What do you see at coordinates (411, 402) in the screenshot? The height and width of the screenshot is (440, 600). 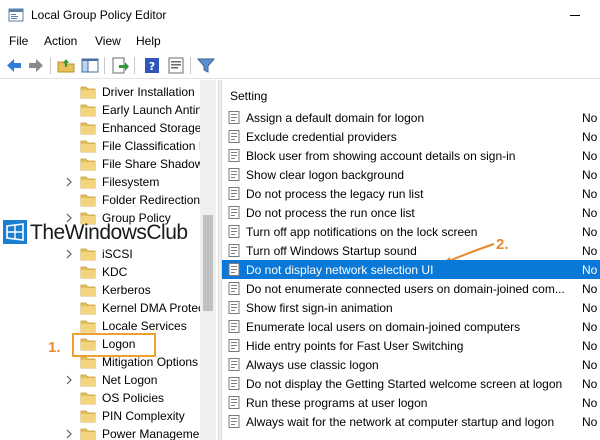 I see `setting-row: Run these programs at user logon No` at bounding box center [411, 402].